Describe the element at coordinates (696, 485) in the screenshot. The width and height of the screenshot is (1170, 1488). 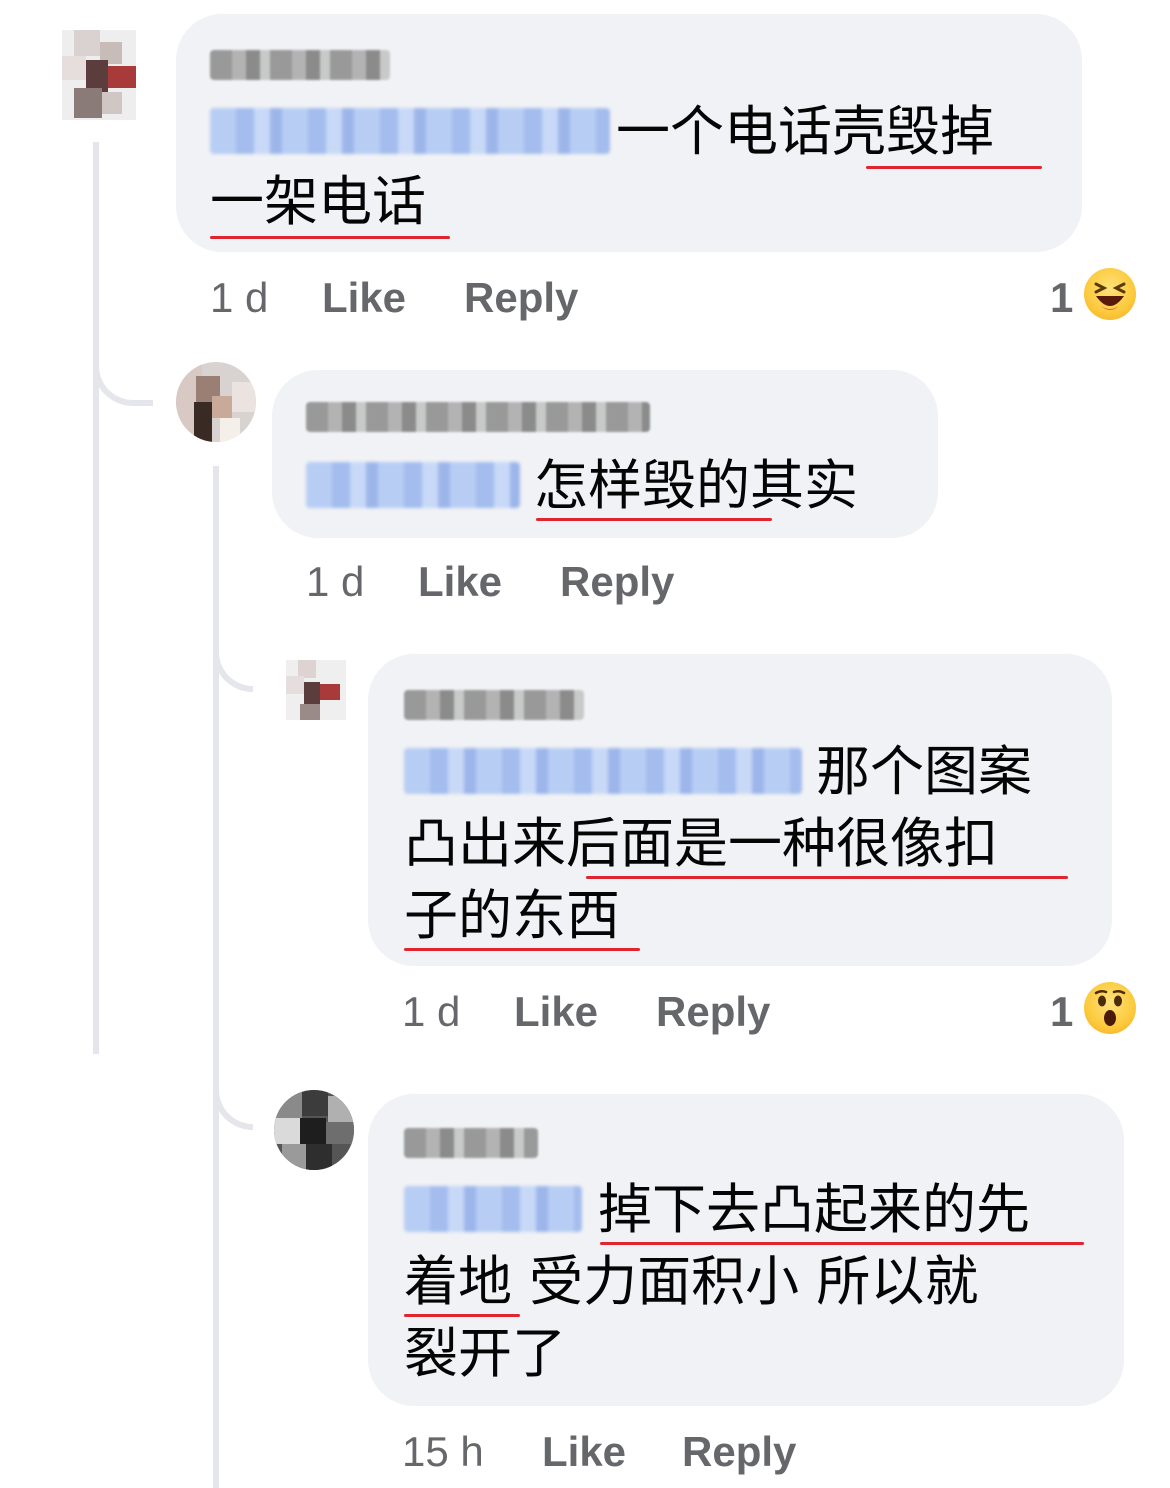
I see `comment-text: 怎样毁的其实` at that location.